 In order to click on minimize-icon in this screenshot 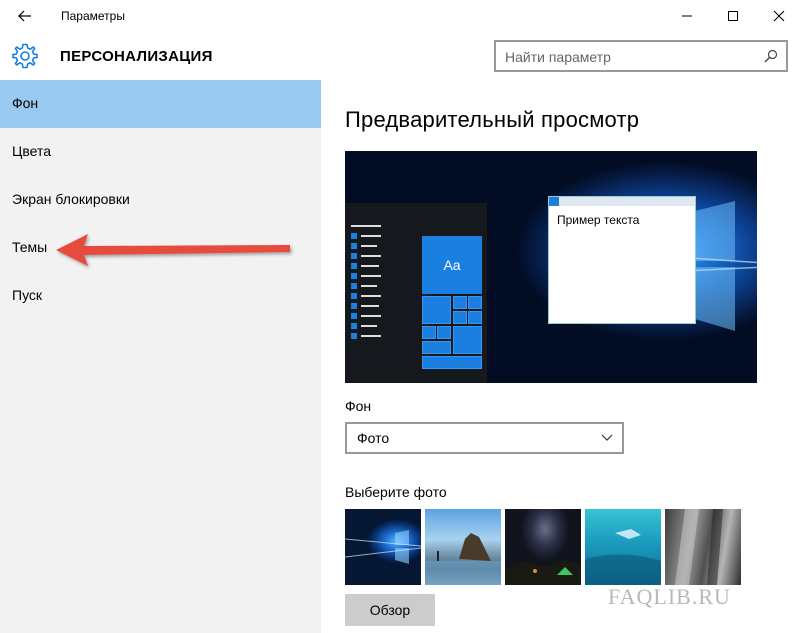, I will do `click(687, 16)`.